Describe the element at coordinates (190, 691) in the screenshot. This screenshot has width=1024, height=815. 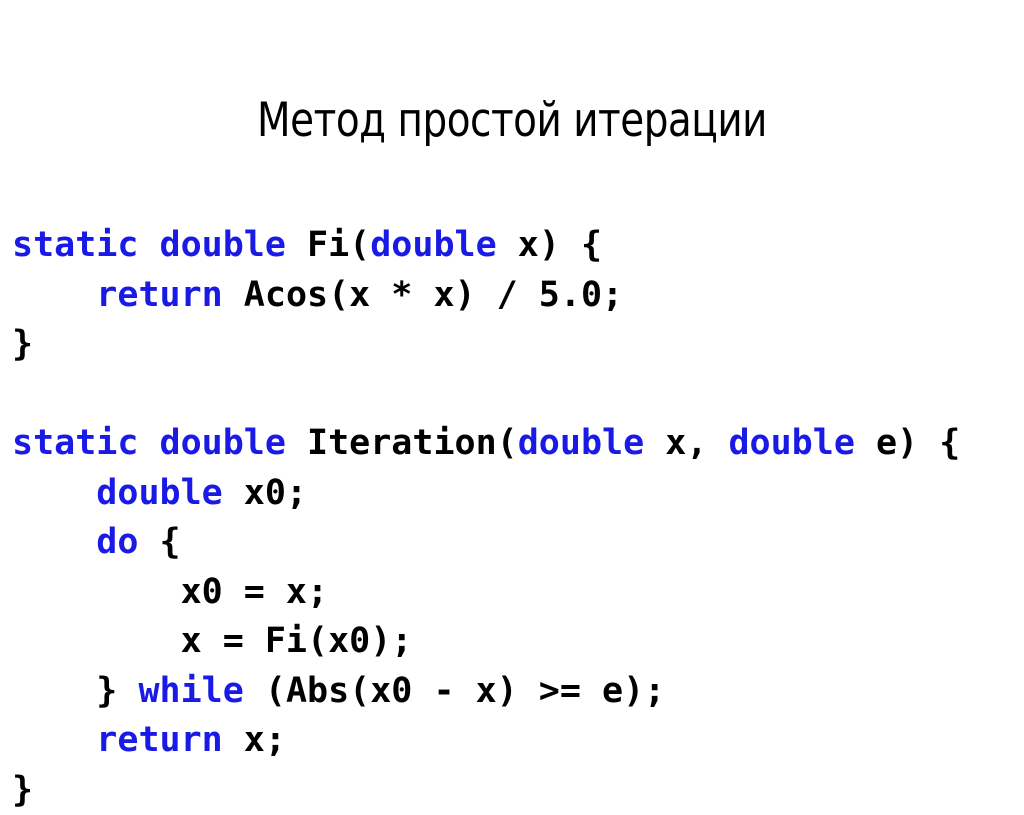
I see `code-keyword: while` at that location.